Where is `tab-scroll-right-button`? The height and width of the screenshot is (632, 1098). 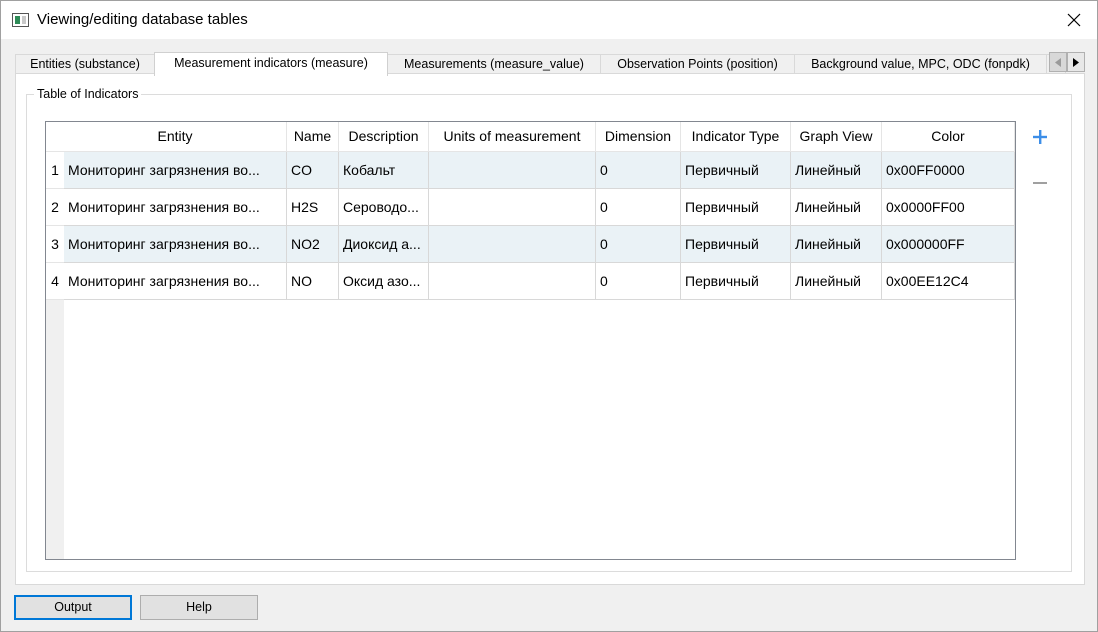
tab-scroll-right-button is located at coordinates (1076, 62).